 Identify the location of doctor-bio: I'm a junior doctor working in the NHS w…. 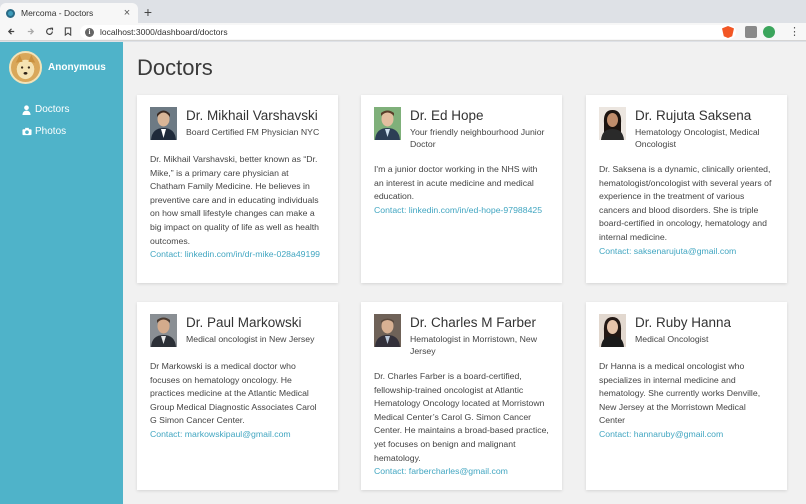
(456, 183).